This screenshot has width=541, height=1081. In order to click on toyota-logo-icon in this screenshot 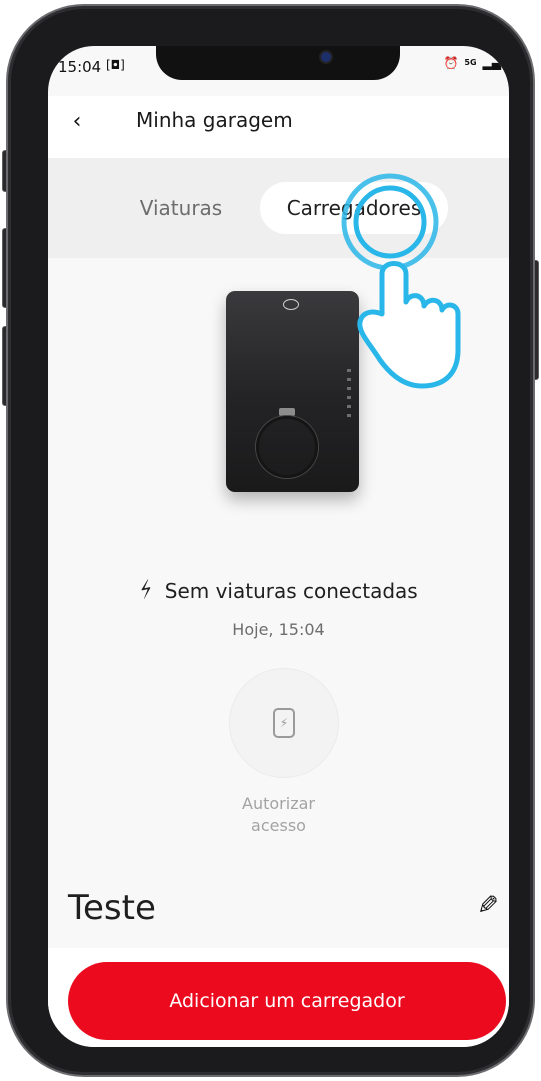, I will do `click(291, 304)`.